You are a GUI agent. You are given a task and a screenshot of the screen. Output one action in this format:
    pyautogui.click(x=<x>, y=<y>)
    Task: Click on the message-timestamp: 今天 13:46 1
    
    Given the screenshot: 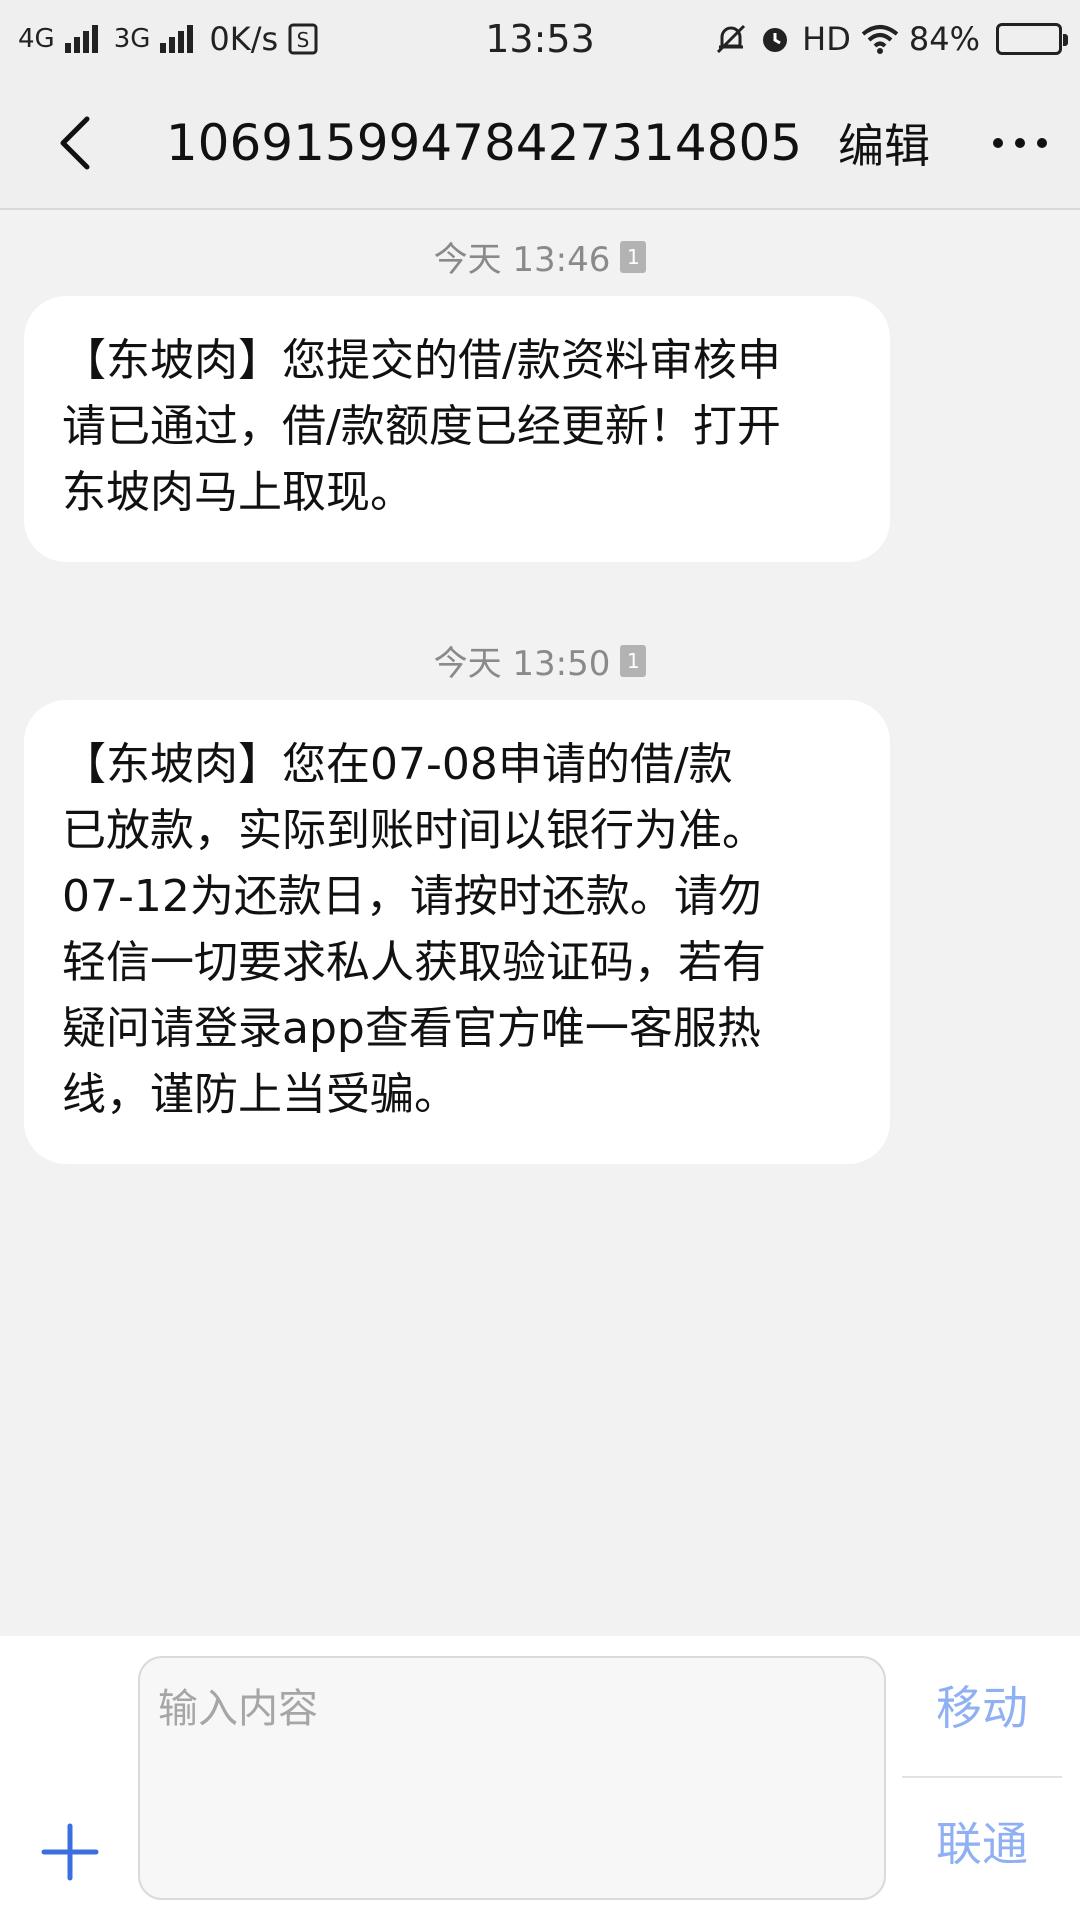 What is the action you would take?
    pyautogui.click(x=540, y=256)
    